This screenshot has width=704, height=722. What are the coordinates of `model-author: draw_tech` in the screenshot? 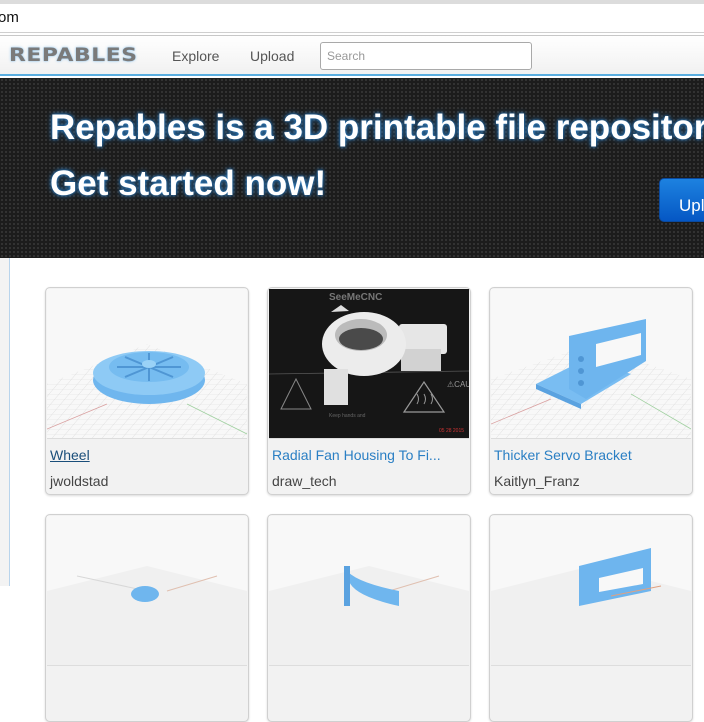 It's located at (304, 481).